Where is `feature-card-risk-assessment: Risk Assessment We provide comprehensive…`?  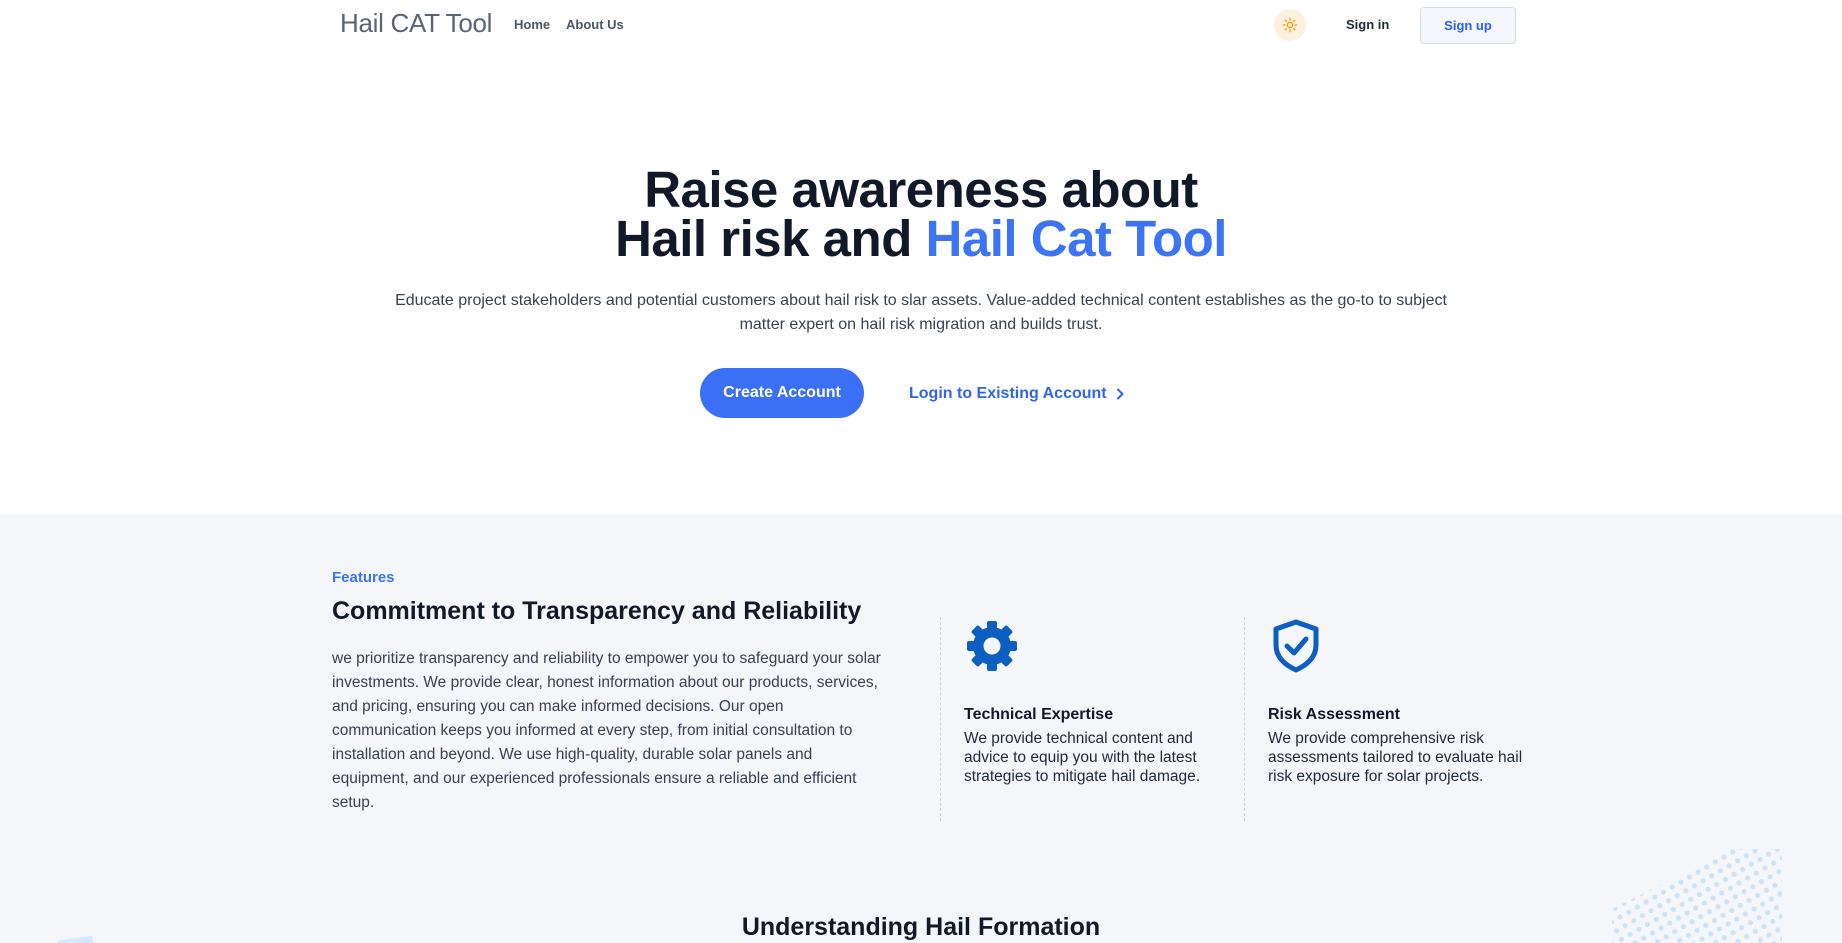
feature-card-risk-assessment: Risk Assessment We provide comprehensive… is located at coordinates (1398, 702).